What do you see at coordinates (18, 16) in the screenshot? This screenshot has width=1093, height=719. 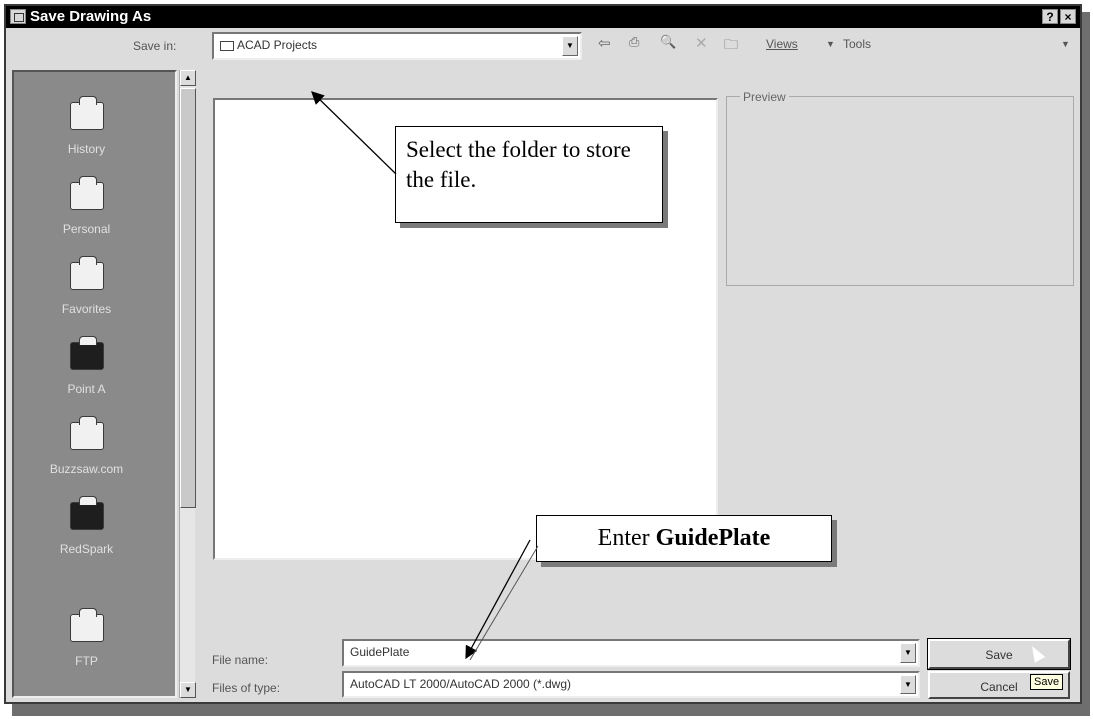 I see `window-icon` at bounding box center [18, 16].